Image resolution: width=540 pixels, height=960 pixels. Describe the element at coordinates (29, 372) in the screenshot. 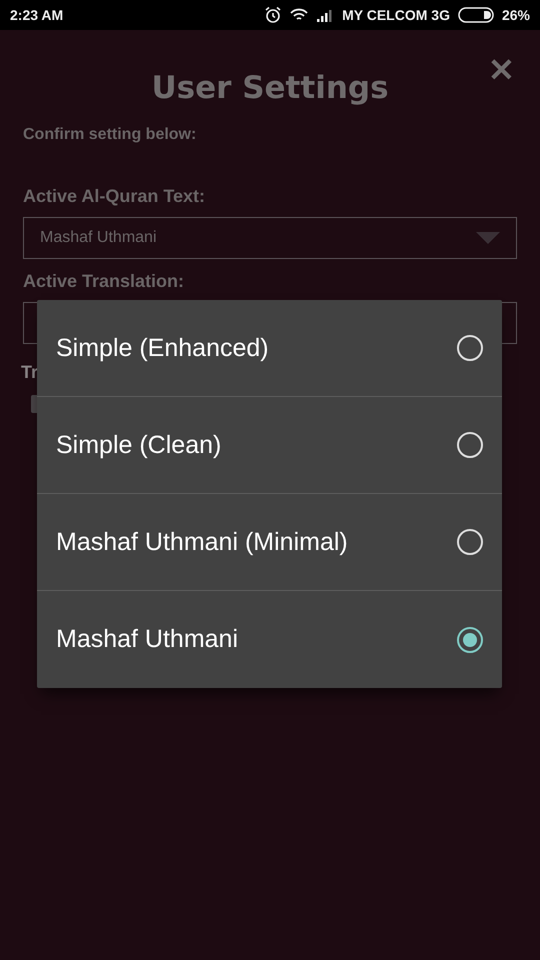

I see `section-label: Tr` at that location.